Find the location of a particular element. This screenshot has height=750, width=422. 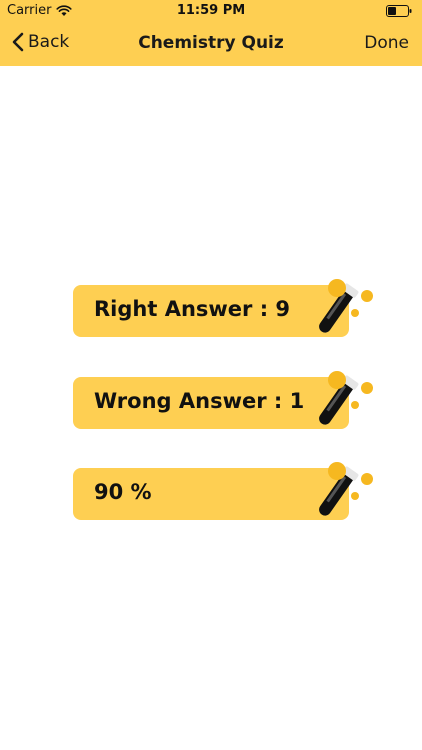

right-answer-card: Right Answer : 9 is located at coordinates (211, 311).